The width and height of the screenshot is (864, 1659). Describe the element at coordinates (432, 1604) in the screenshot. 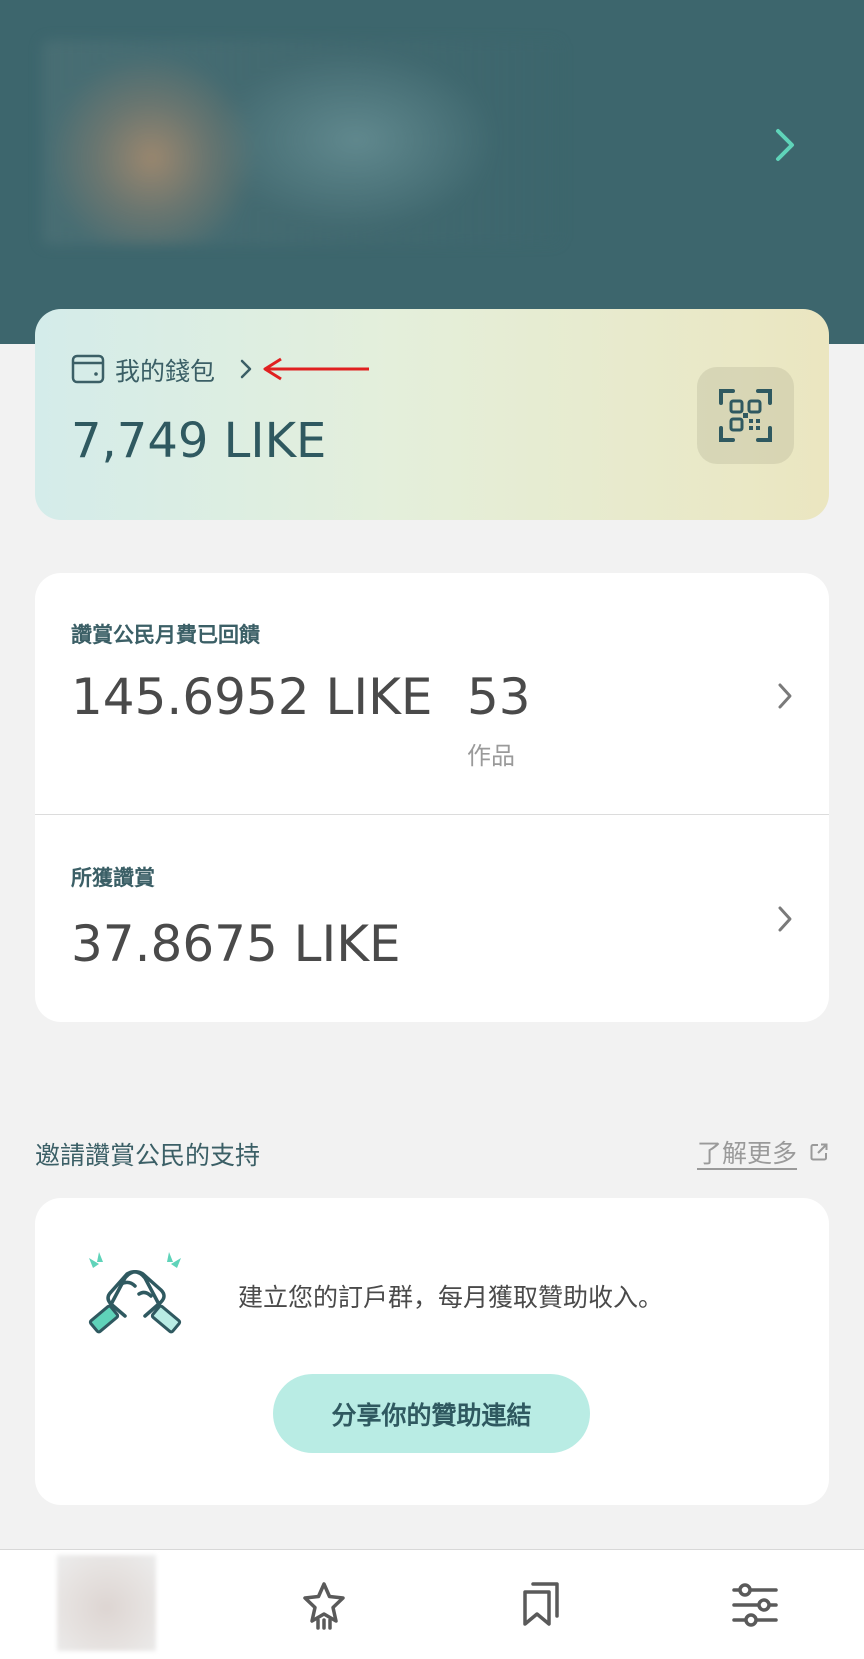

I see `bottom-navigation` at that location.